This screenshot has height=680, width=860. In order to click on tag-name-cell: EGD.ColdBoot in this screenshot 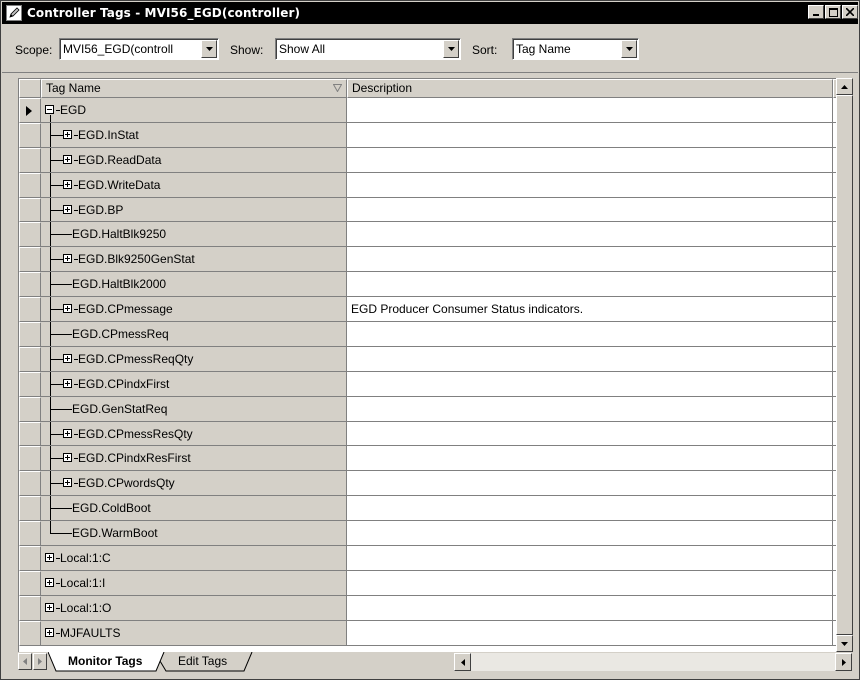, I will do `click(194, 509)`.